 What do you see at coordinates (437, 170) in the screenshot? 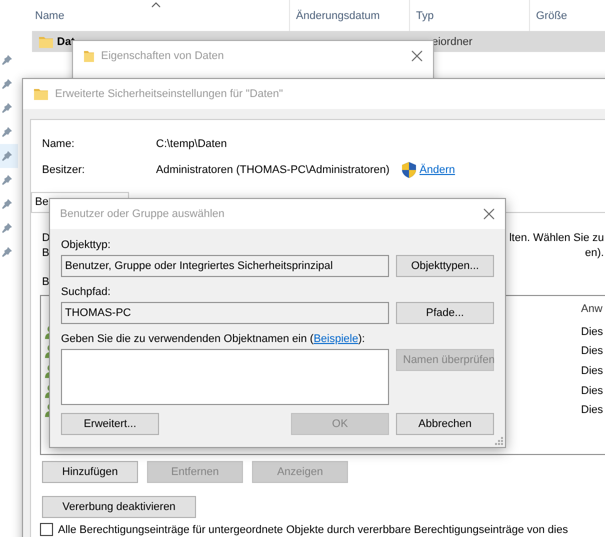
I see `change-link: Ändern` at bounding box center [437, 170].